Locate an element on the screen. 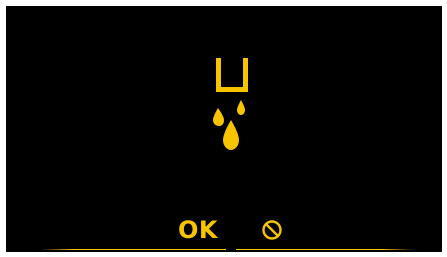 The image size is (447, 257). cancel-button is located at coordinates (272, 230).